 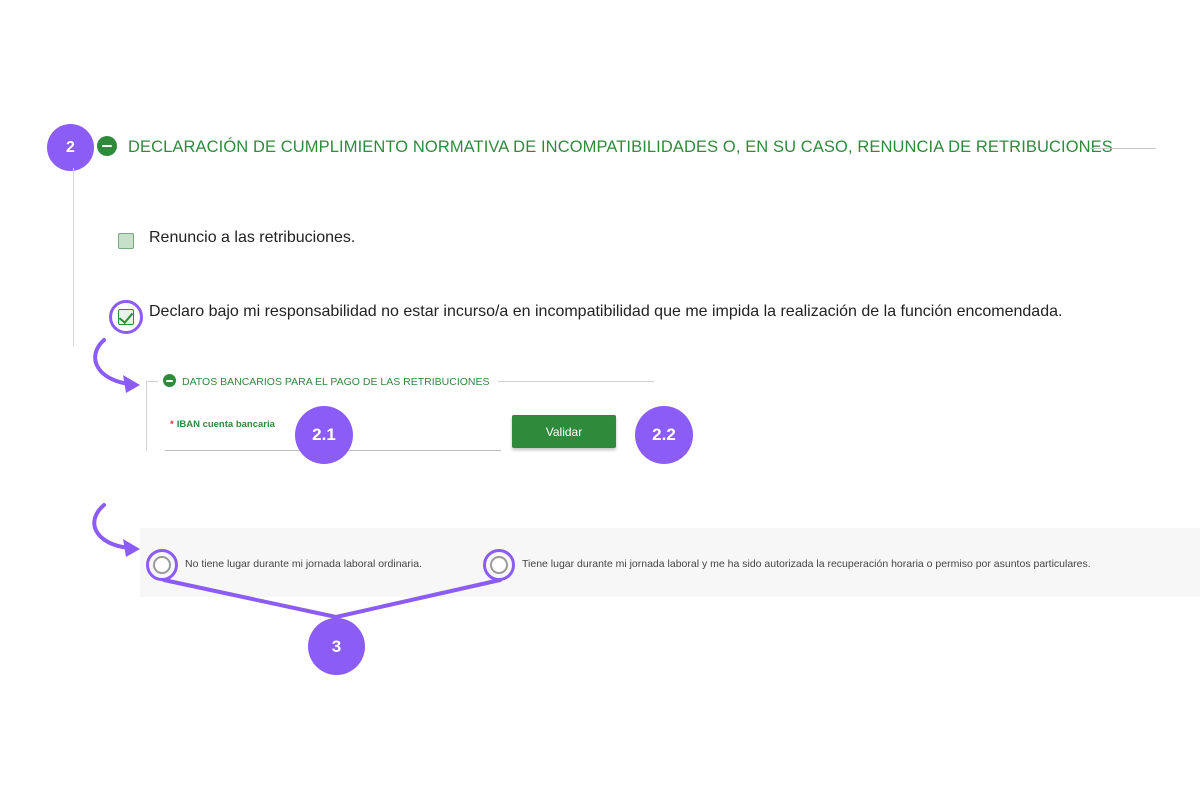 What do you see at coordinates (297, 478) in the screenshot?
I see `annotation-overlay` at bounding box center [297, 478].